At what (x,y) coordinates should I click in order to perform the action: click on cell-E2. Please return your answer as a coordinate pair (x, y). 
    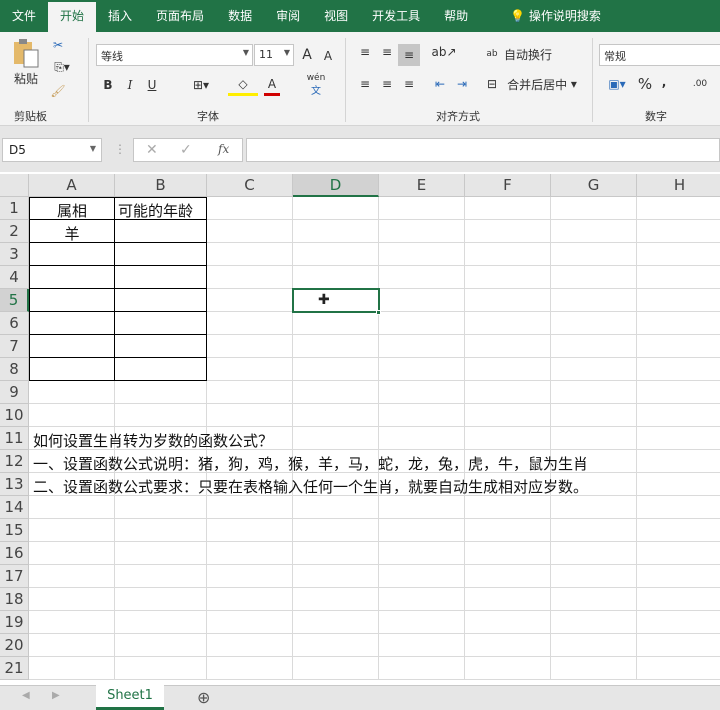
    Looking at the image, I should click on (422, 231).